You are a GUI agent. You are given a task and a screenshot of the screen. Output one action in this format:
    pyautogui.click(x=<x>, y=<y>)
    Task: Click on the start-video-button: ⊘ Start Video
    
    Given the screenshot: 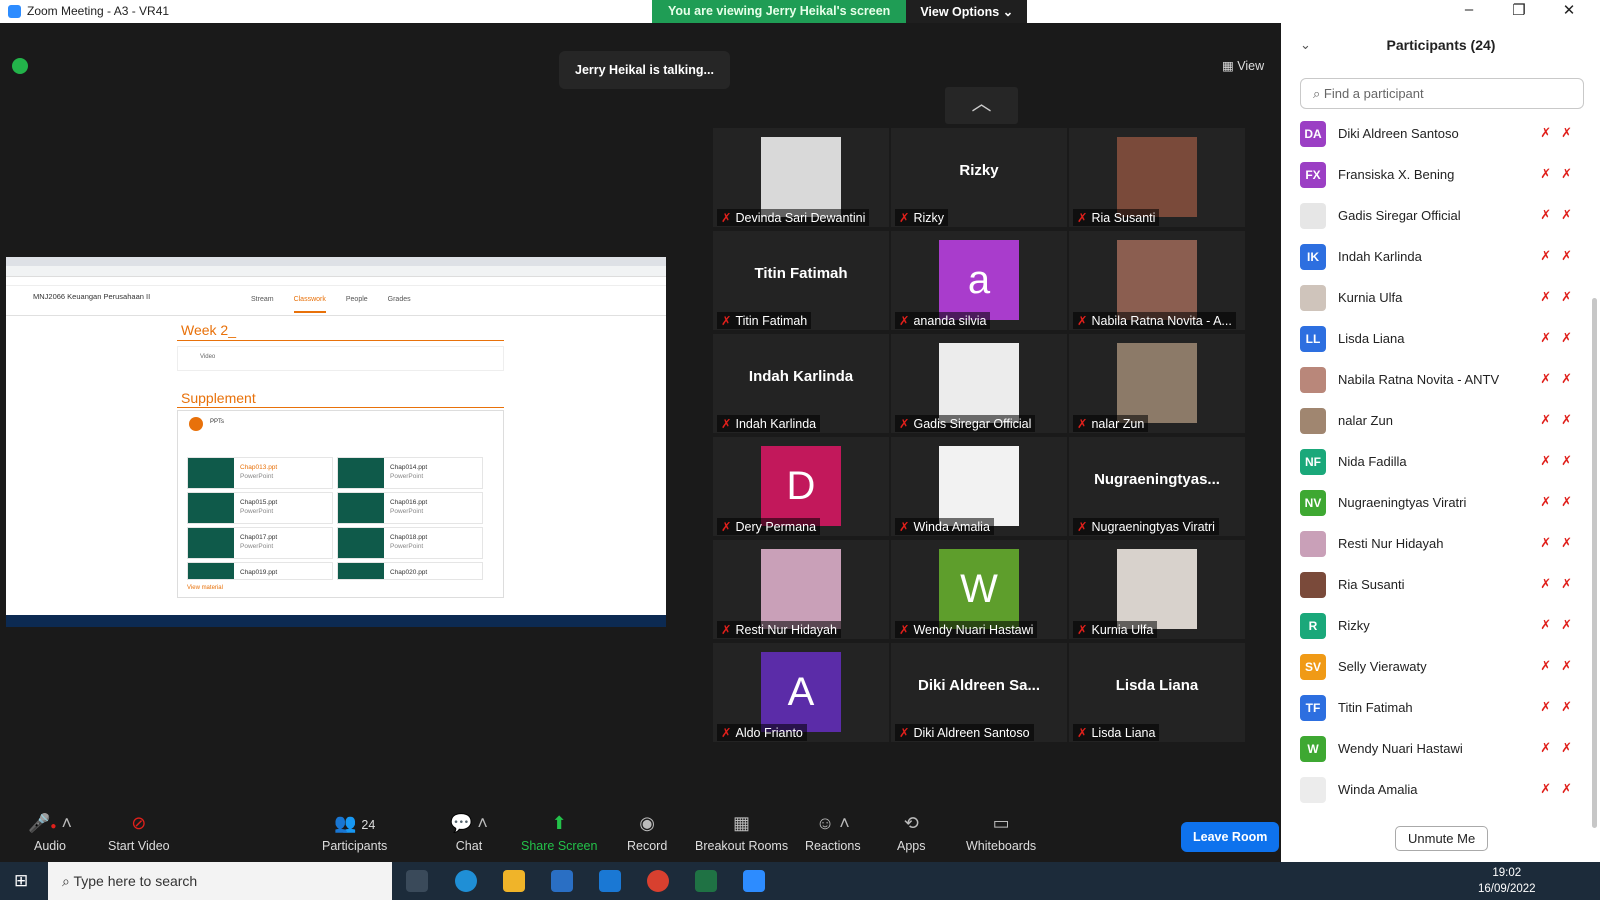 What is the action you would take?
    pyautogui.click(x=139, y=833)
    